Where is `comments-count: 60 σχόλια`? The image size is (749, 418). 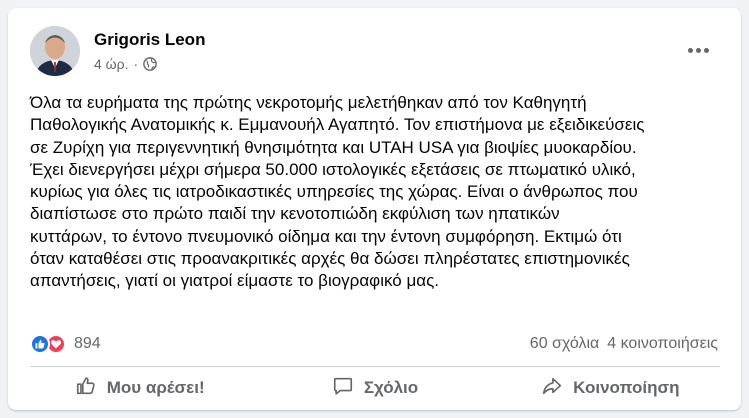 comments-count: 60 σχόλια is located at coordinates (564, 344).